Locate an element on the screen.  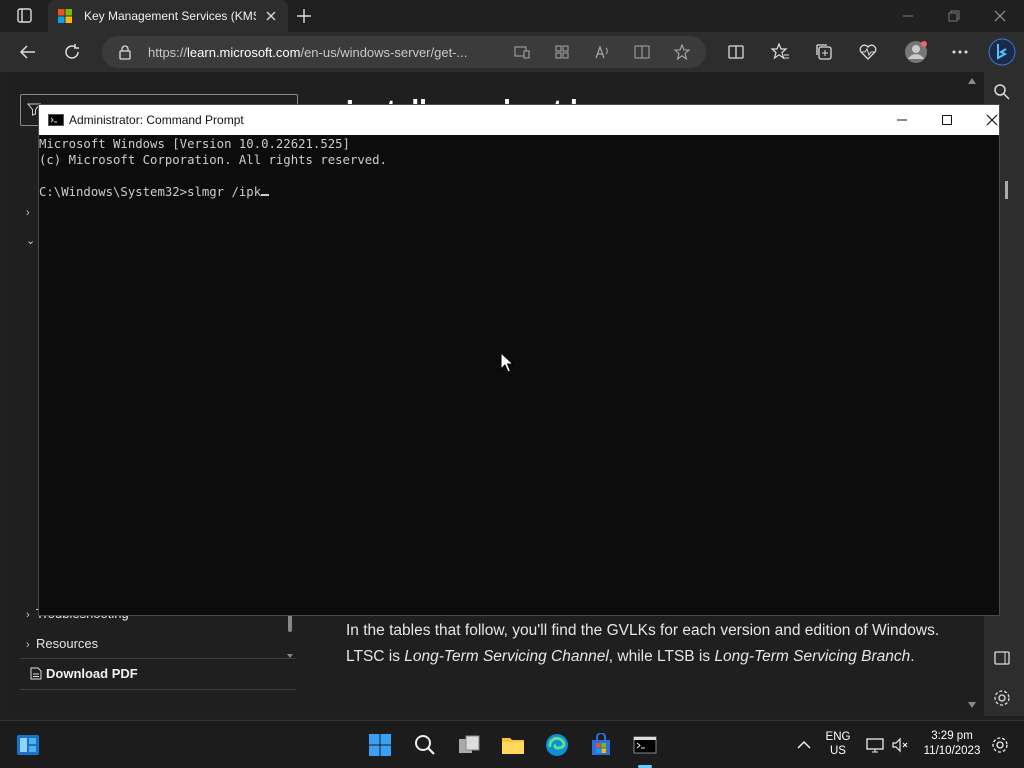
browser-close-icon is located at coordinates (1000, 16).